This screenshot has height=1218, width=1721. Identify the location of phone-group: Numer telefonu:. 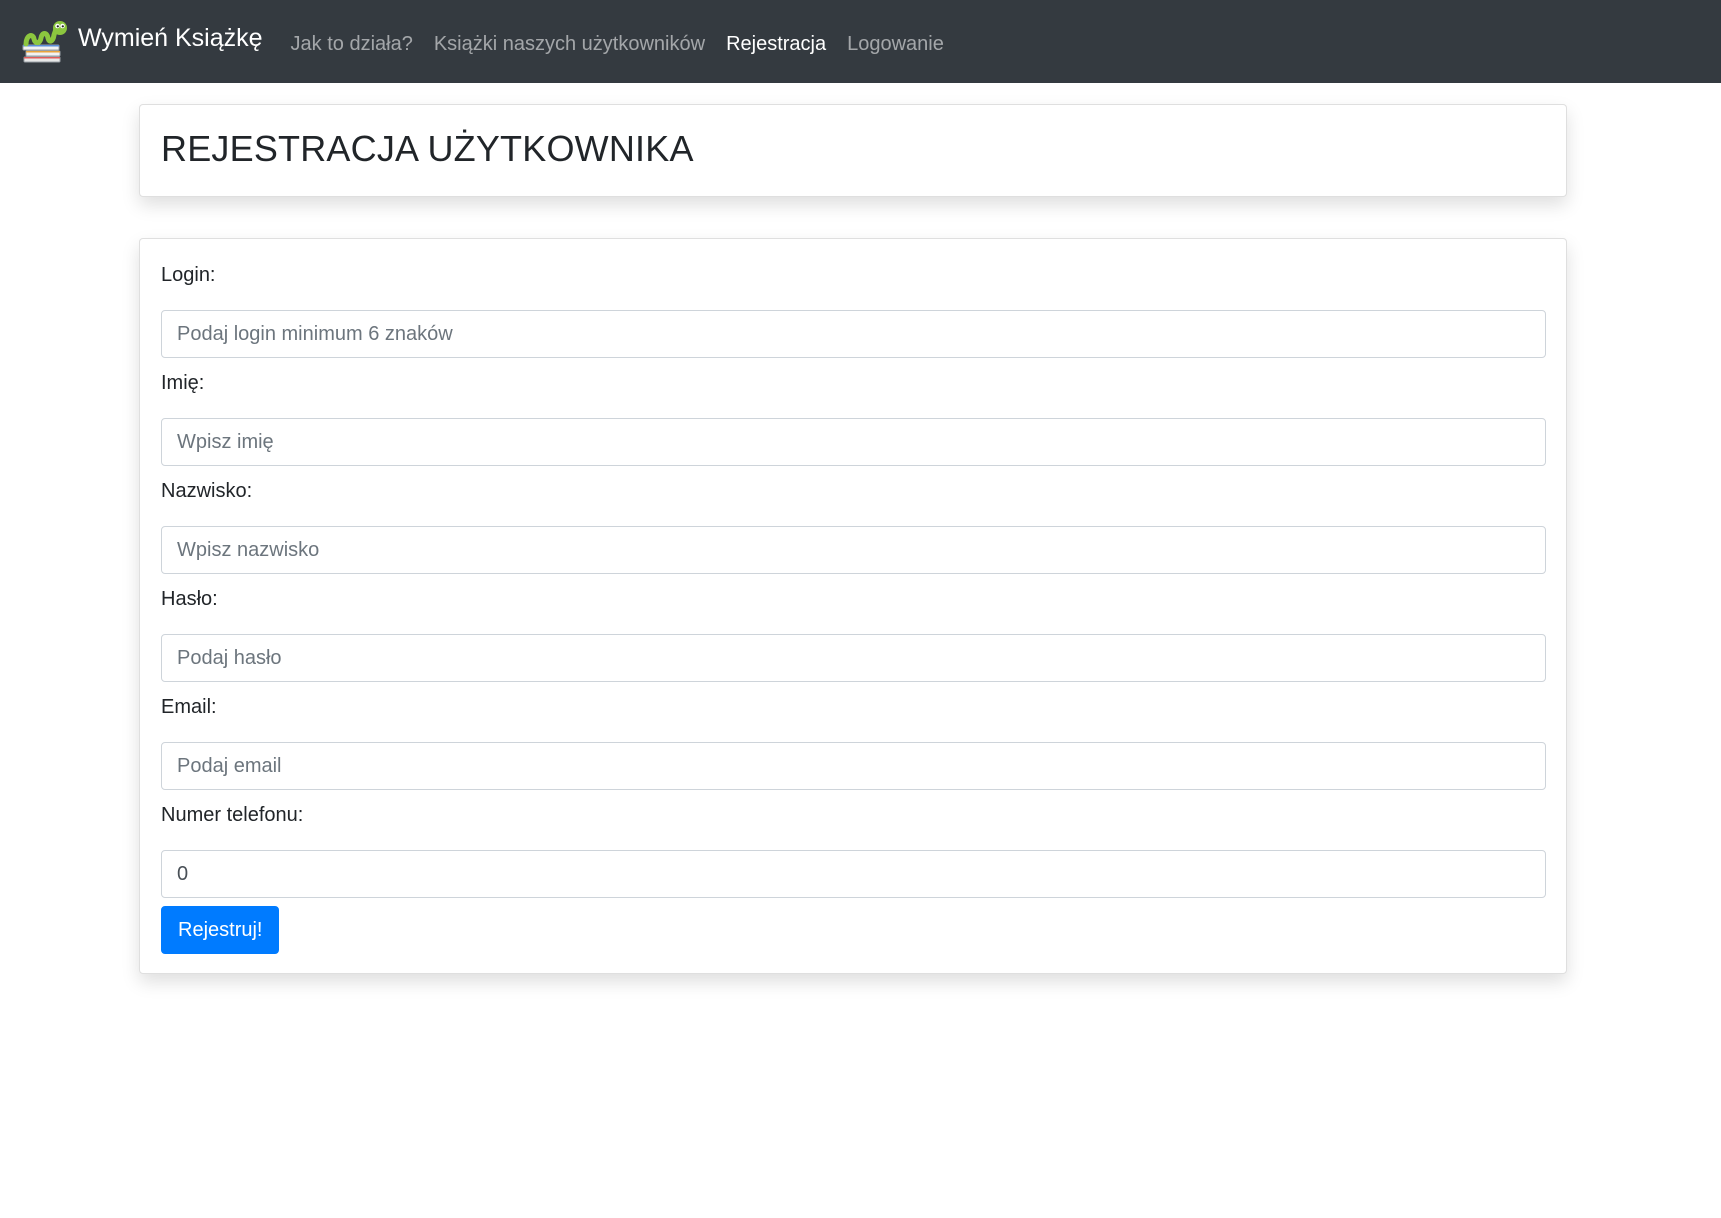
(853, 850).